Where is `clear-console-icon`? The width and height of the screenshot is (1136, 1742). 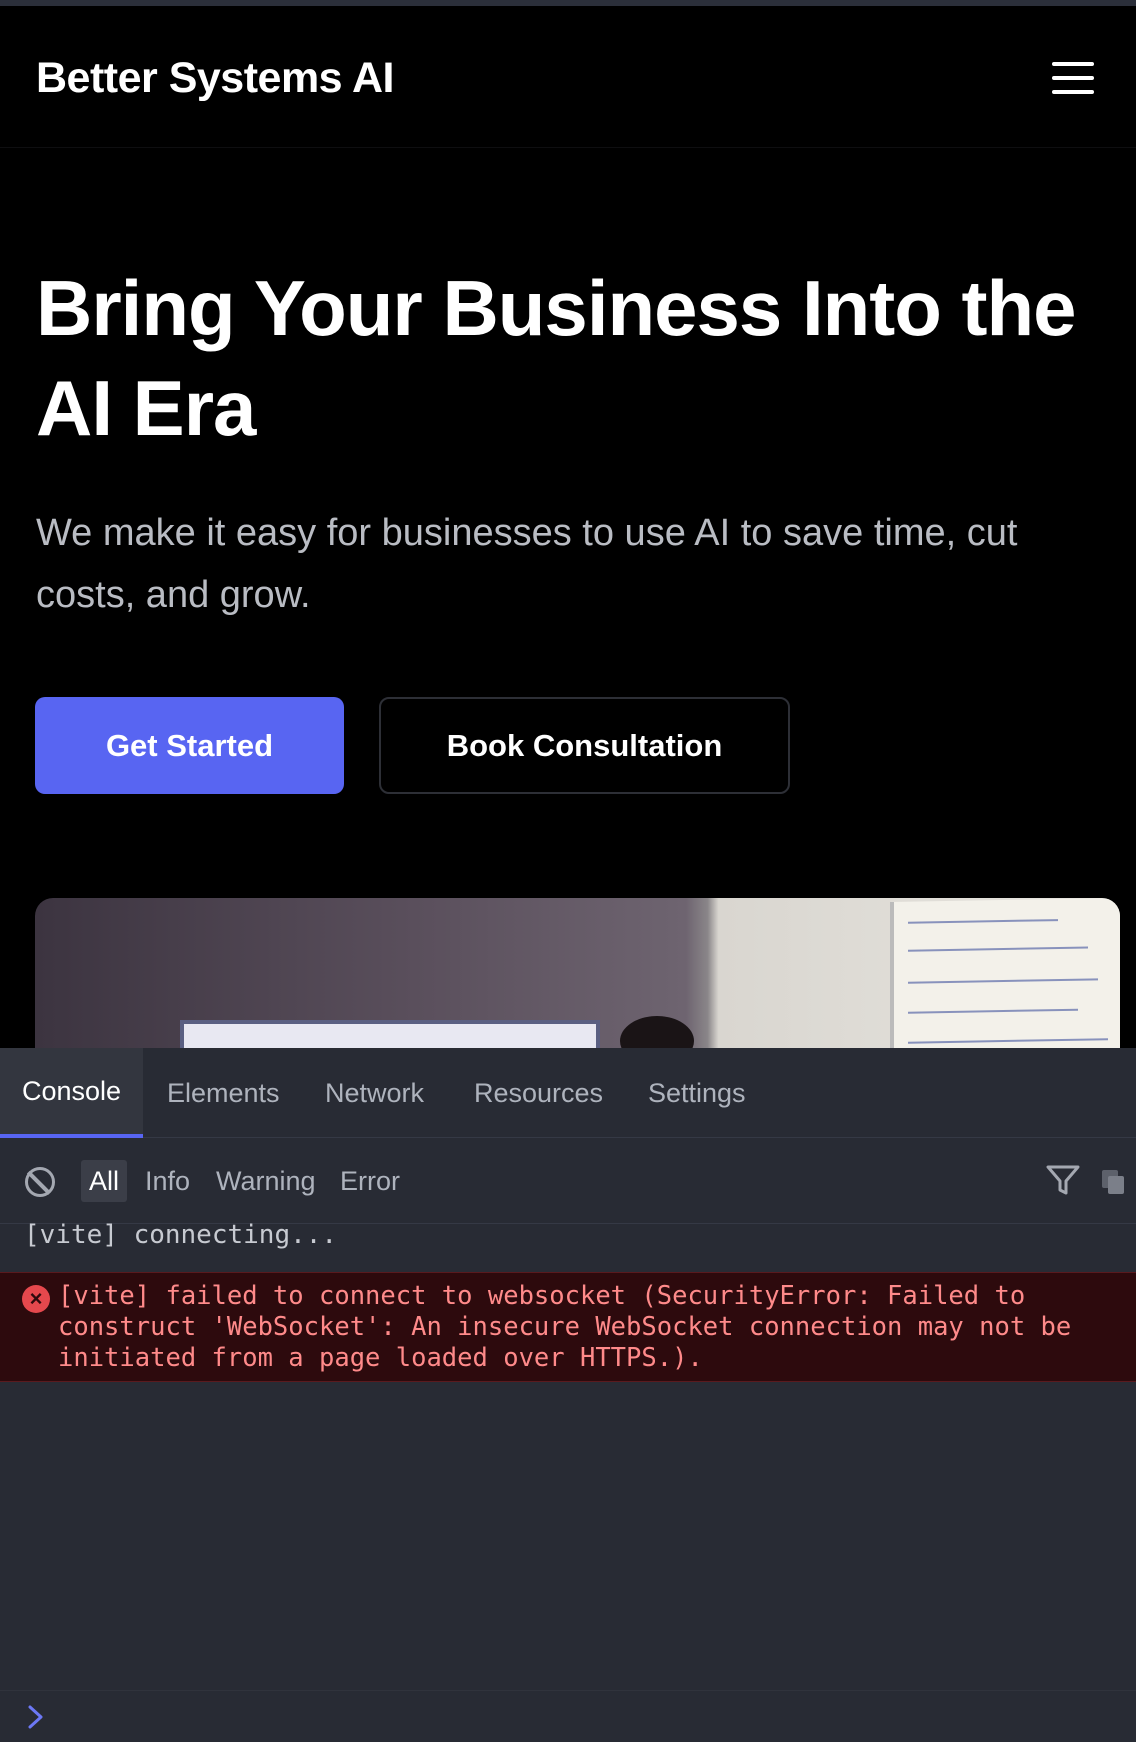 clear-console-icon is located at coordinates (40, 1182).